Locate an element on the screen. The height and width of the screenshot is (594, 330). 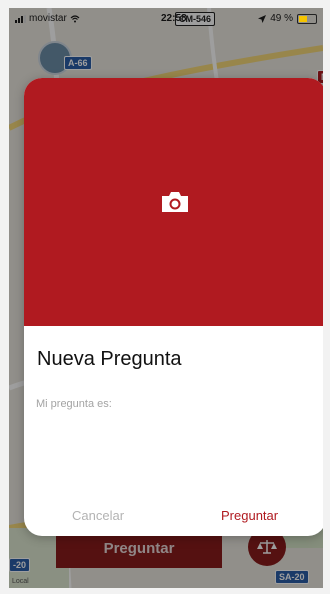
cancel-button: Cancelar is located at coordinates (98, 515).